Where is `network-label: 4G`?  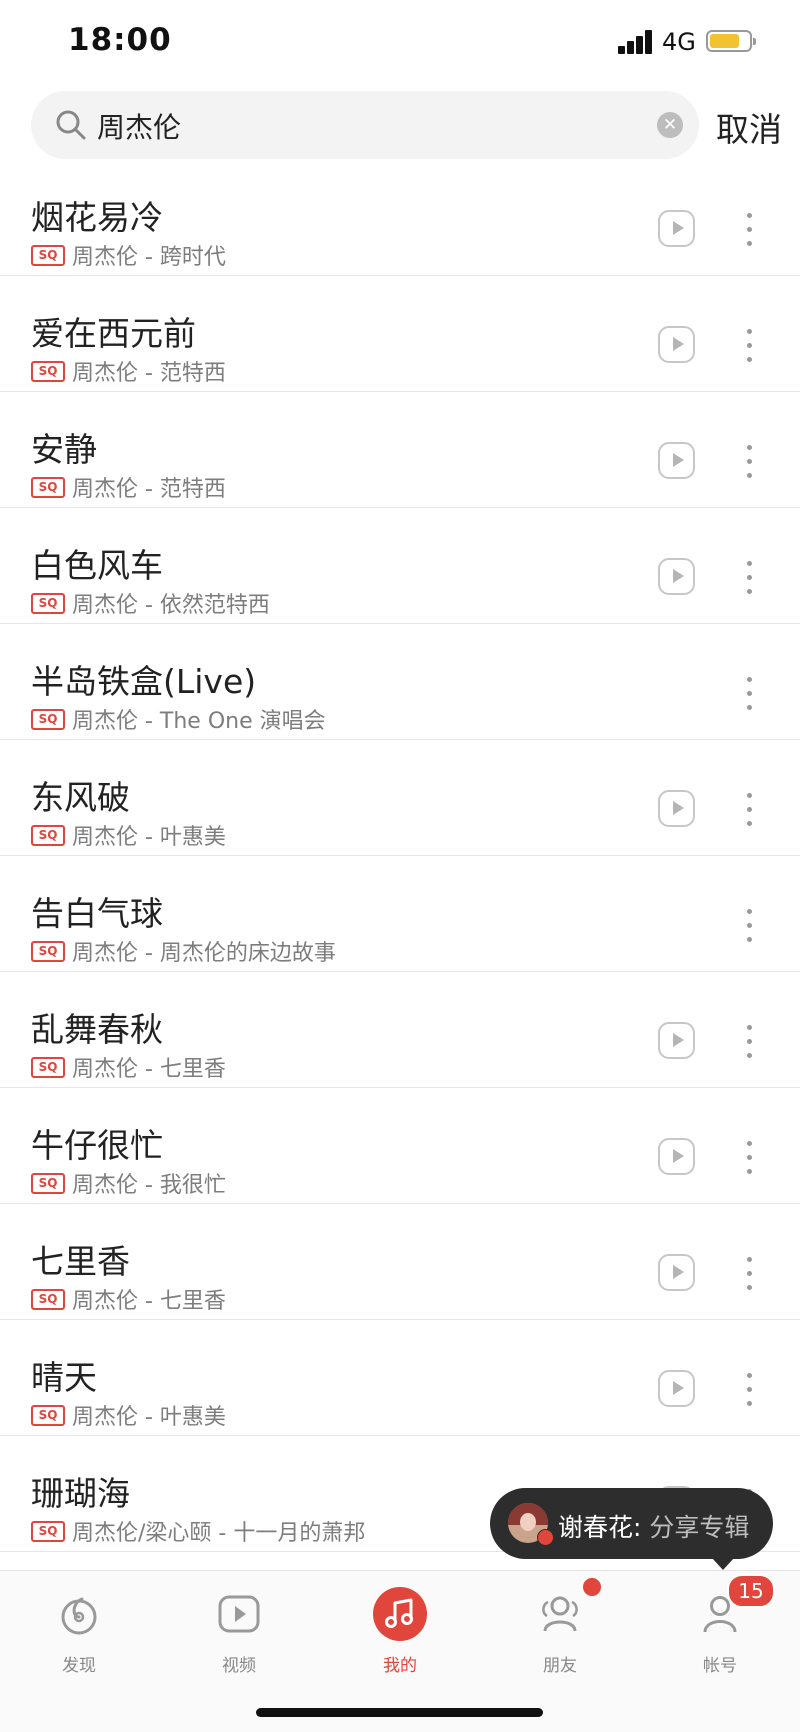 network-label: 4G is located at coordinates (679, 42).